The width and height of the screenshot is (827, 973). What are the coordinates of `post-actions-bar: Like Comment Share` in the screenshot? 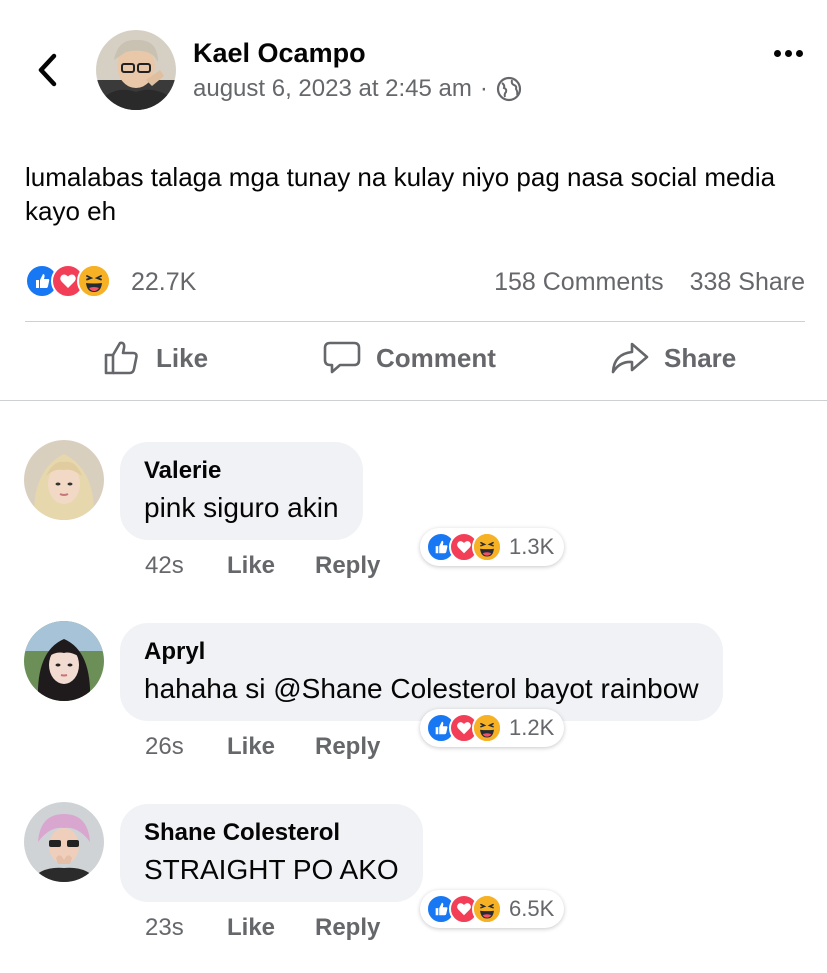 It's located at (413, 361).